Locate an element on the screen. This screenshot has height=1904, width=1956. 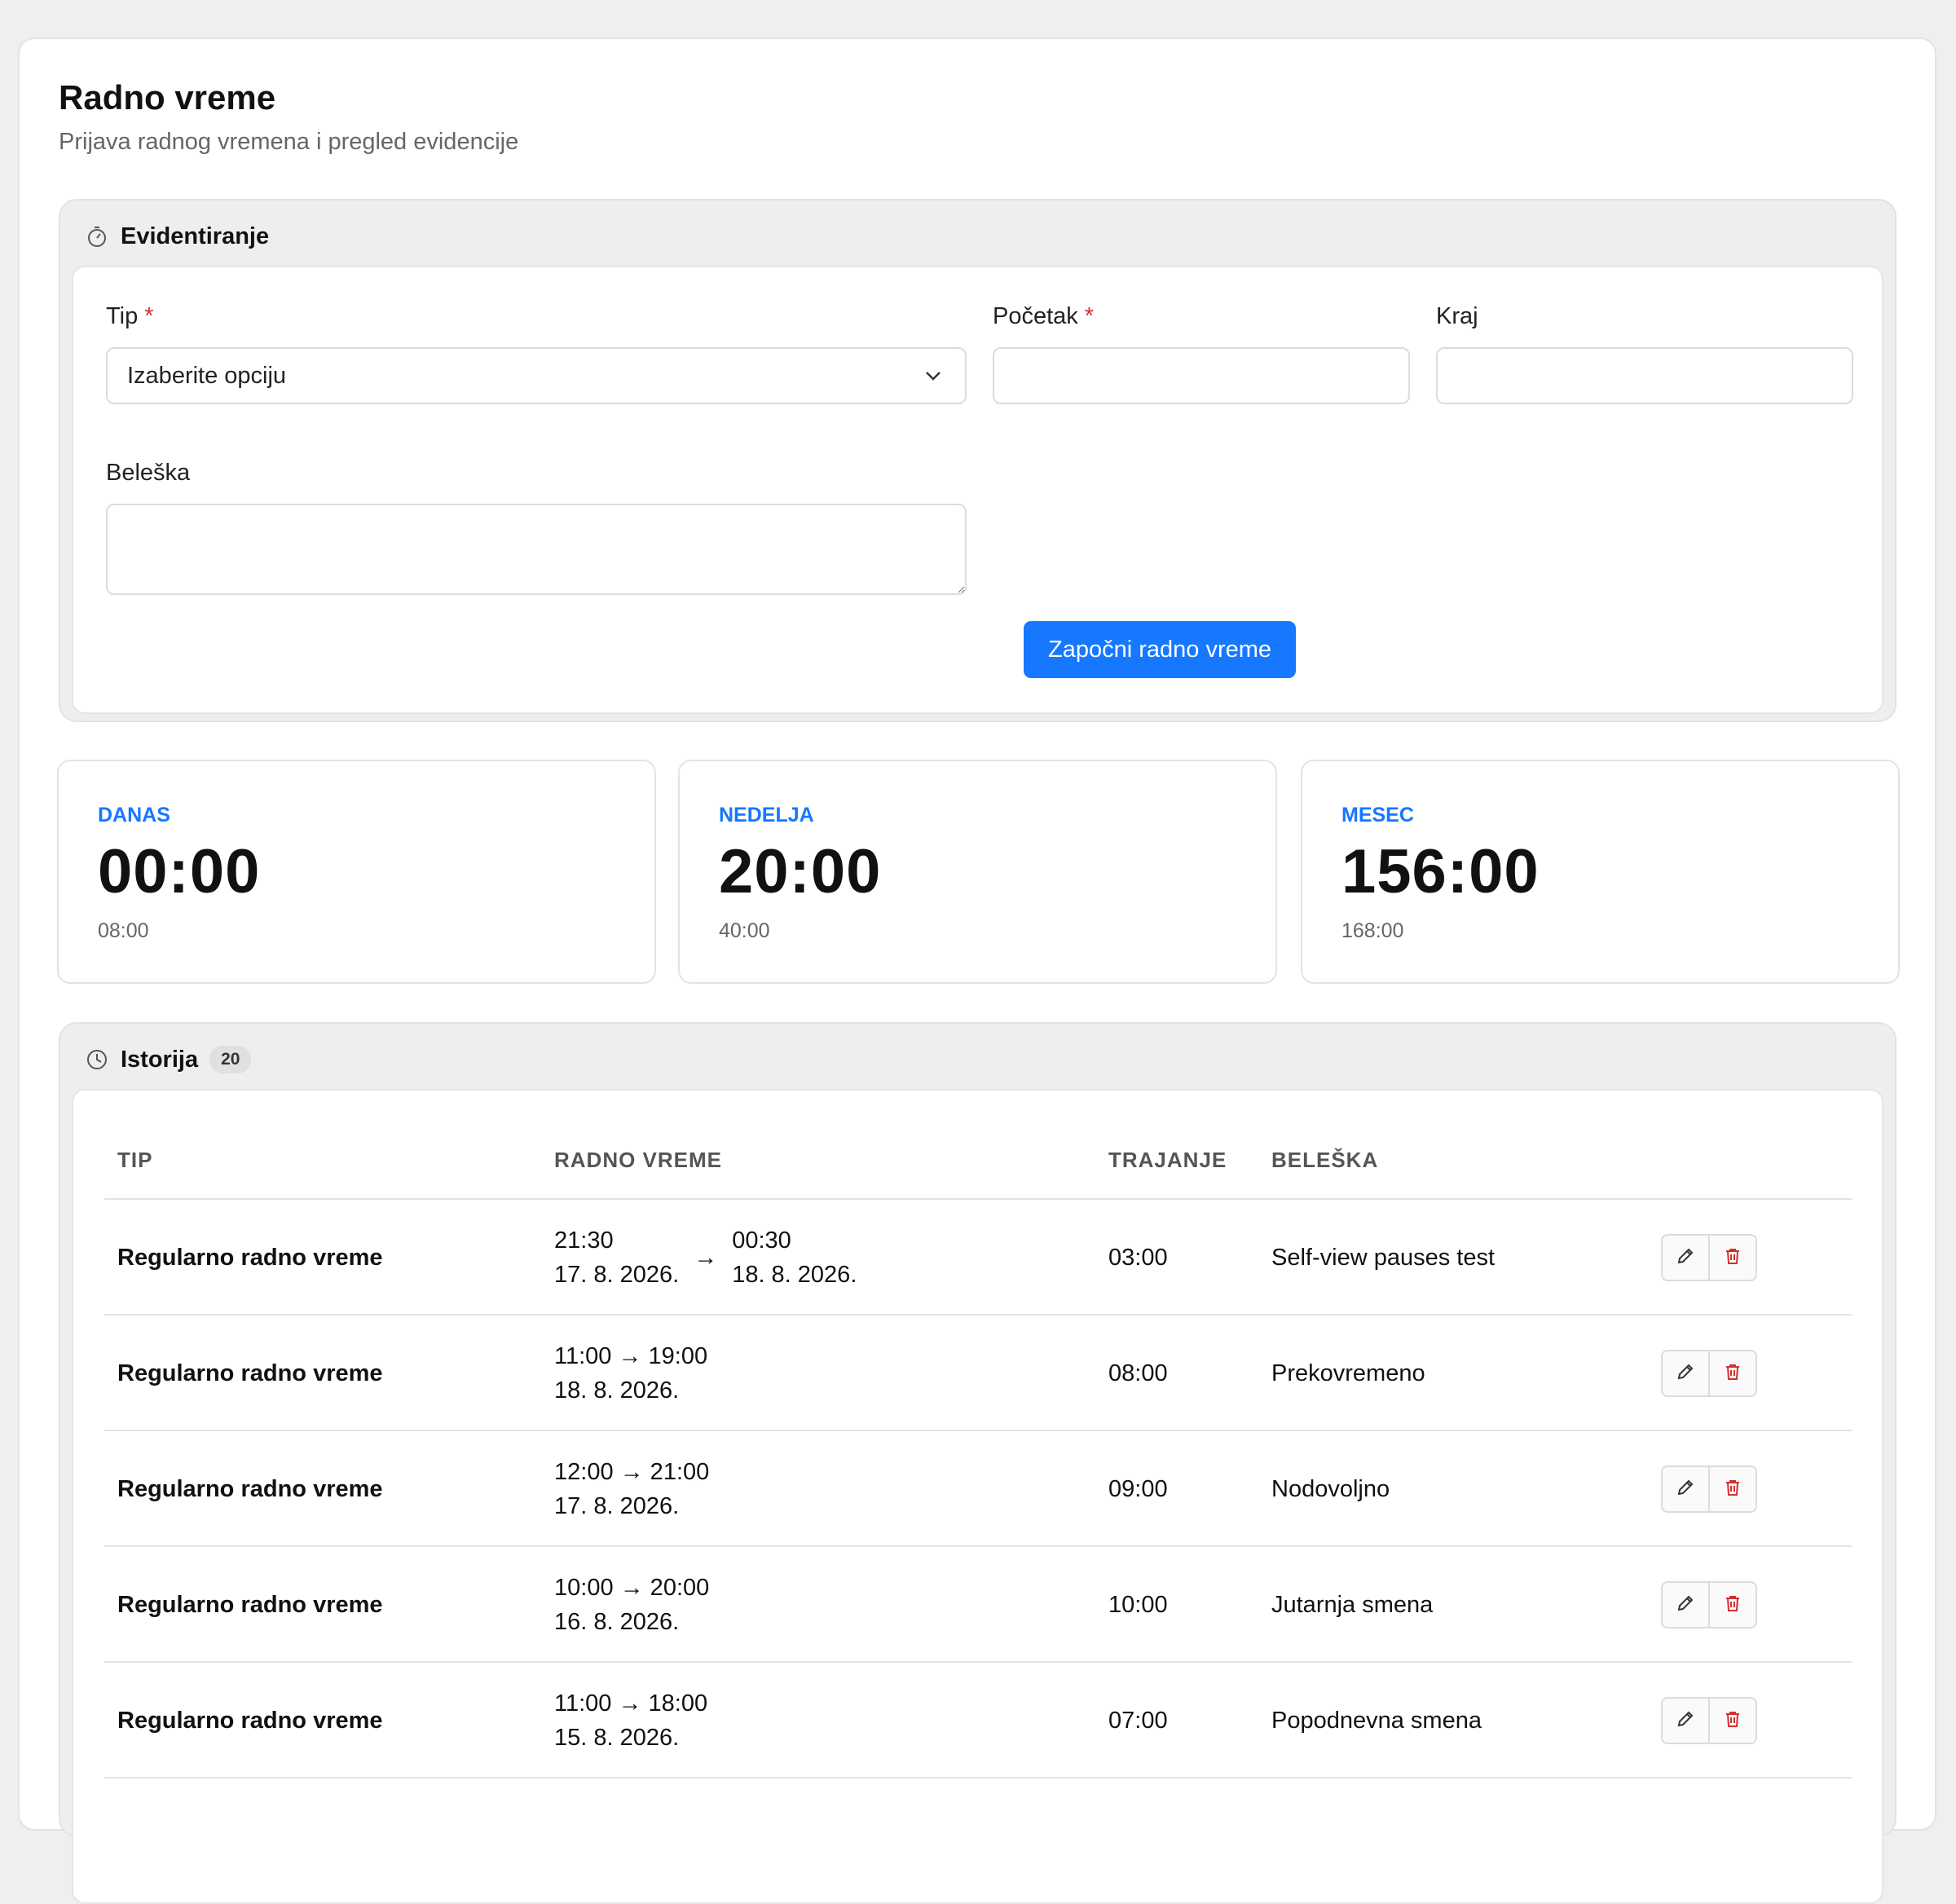
tracking-panel-header: Evidentiranje is located at coordinates (177, 237).